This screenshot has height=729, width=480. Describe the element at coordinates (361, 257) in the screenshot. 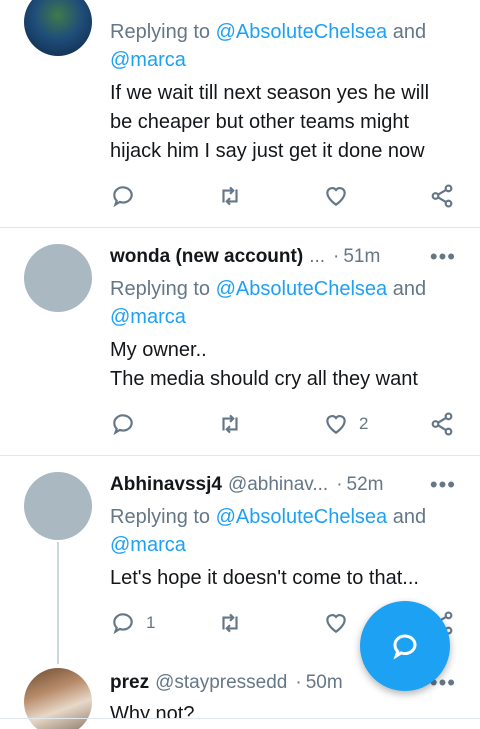

I see `timestamp: 51m` at that location.